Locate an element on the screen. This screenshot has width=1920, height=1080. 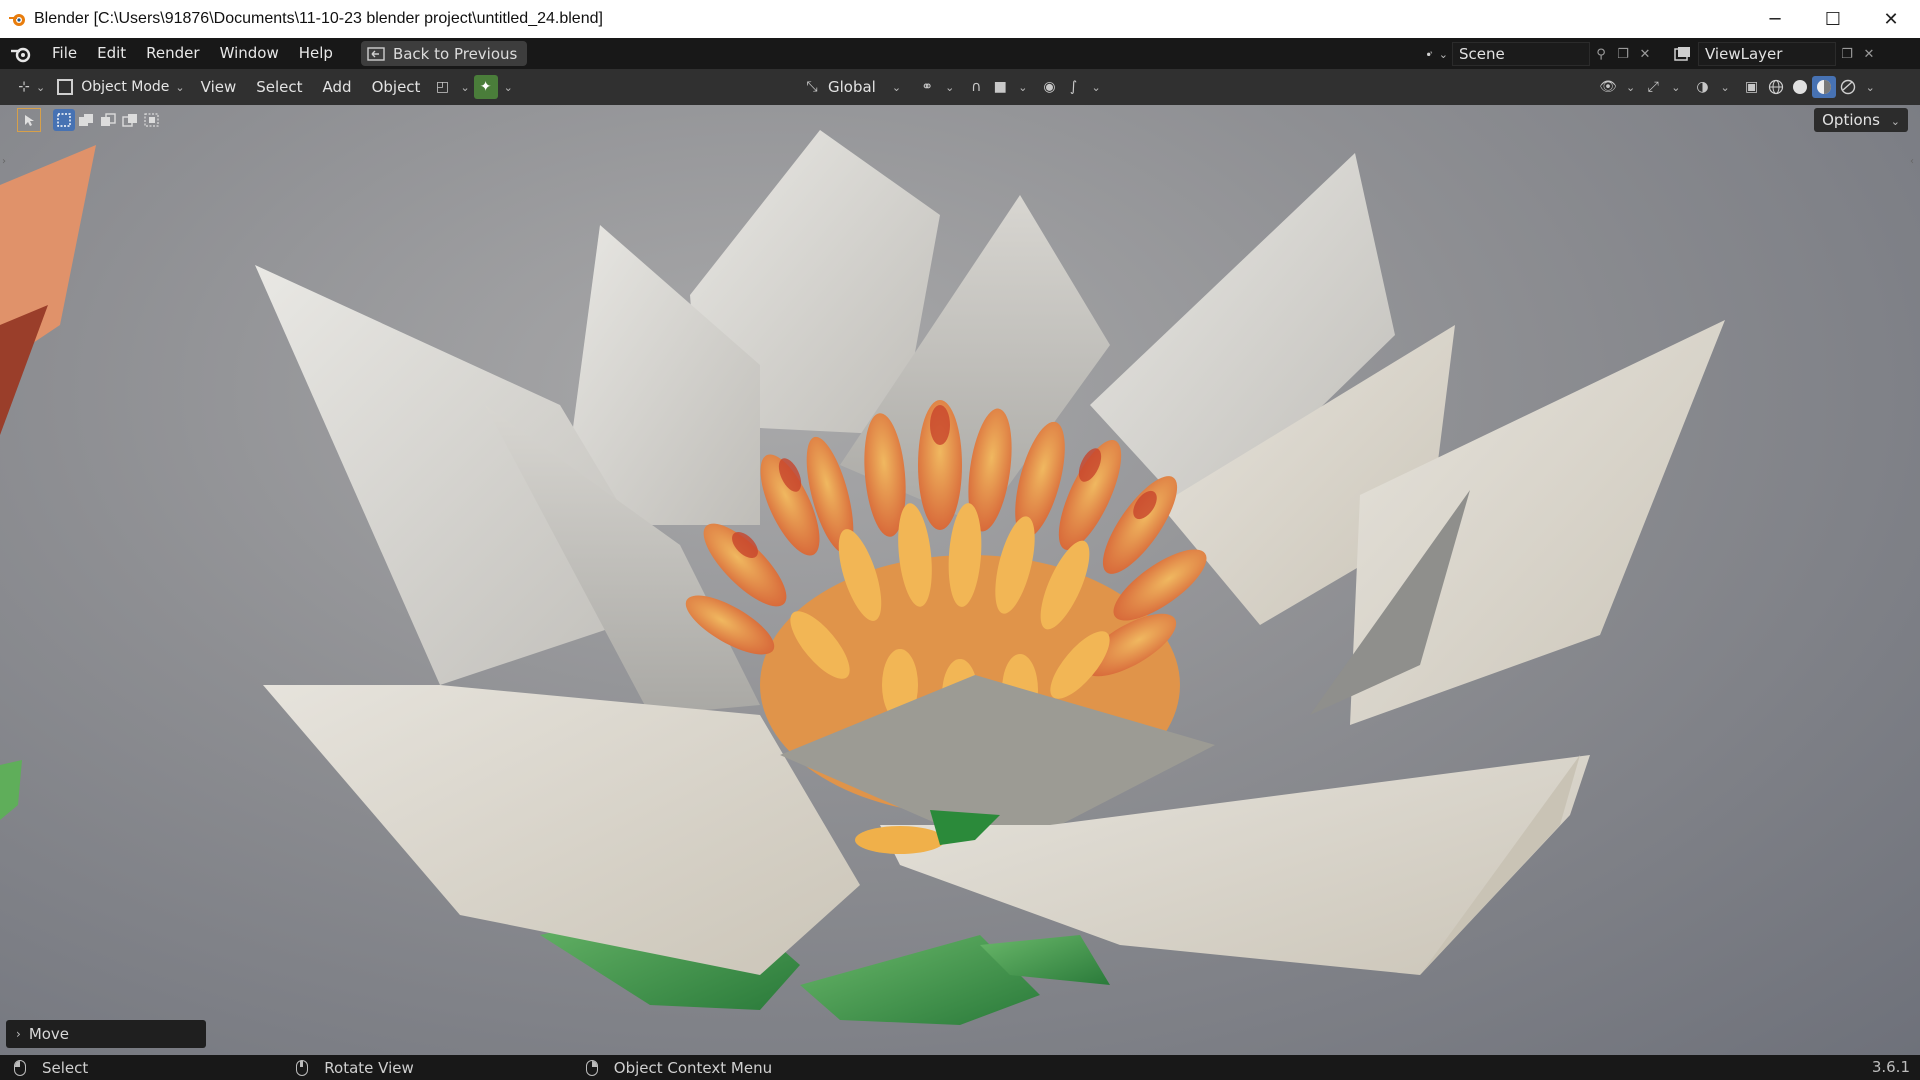
operator-label: Move is located at coordinates (49, 1034).